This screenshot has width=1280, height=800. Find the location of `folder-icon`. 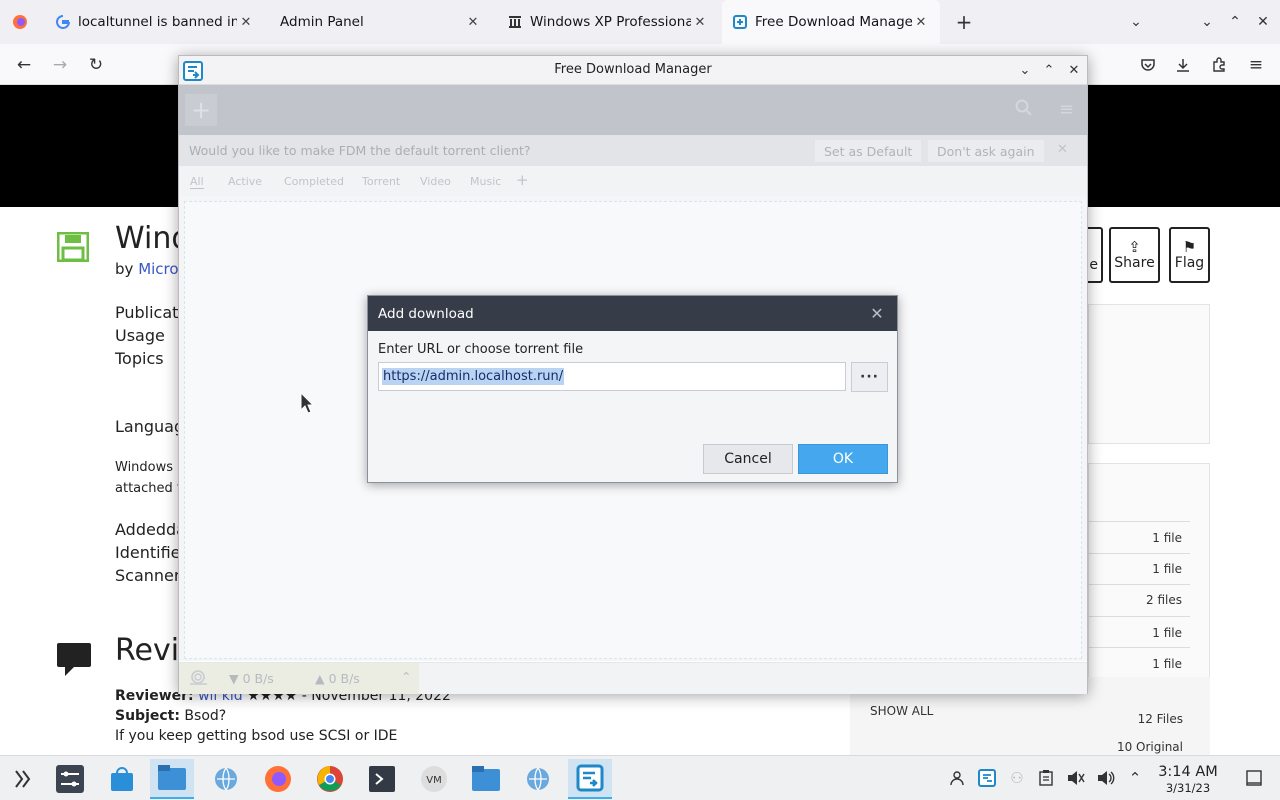

folder-icon is located at coordinates (486, 779).